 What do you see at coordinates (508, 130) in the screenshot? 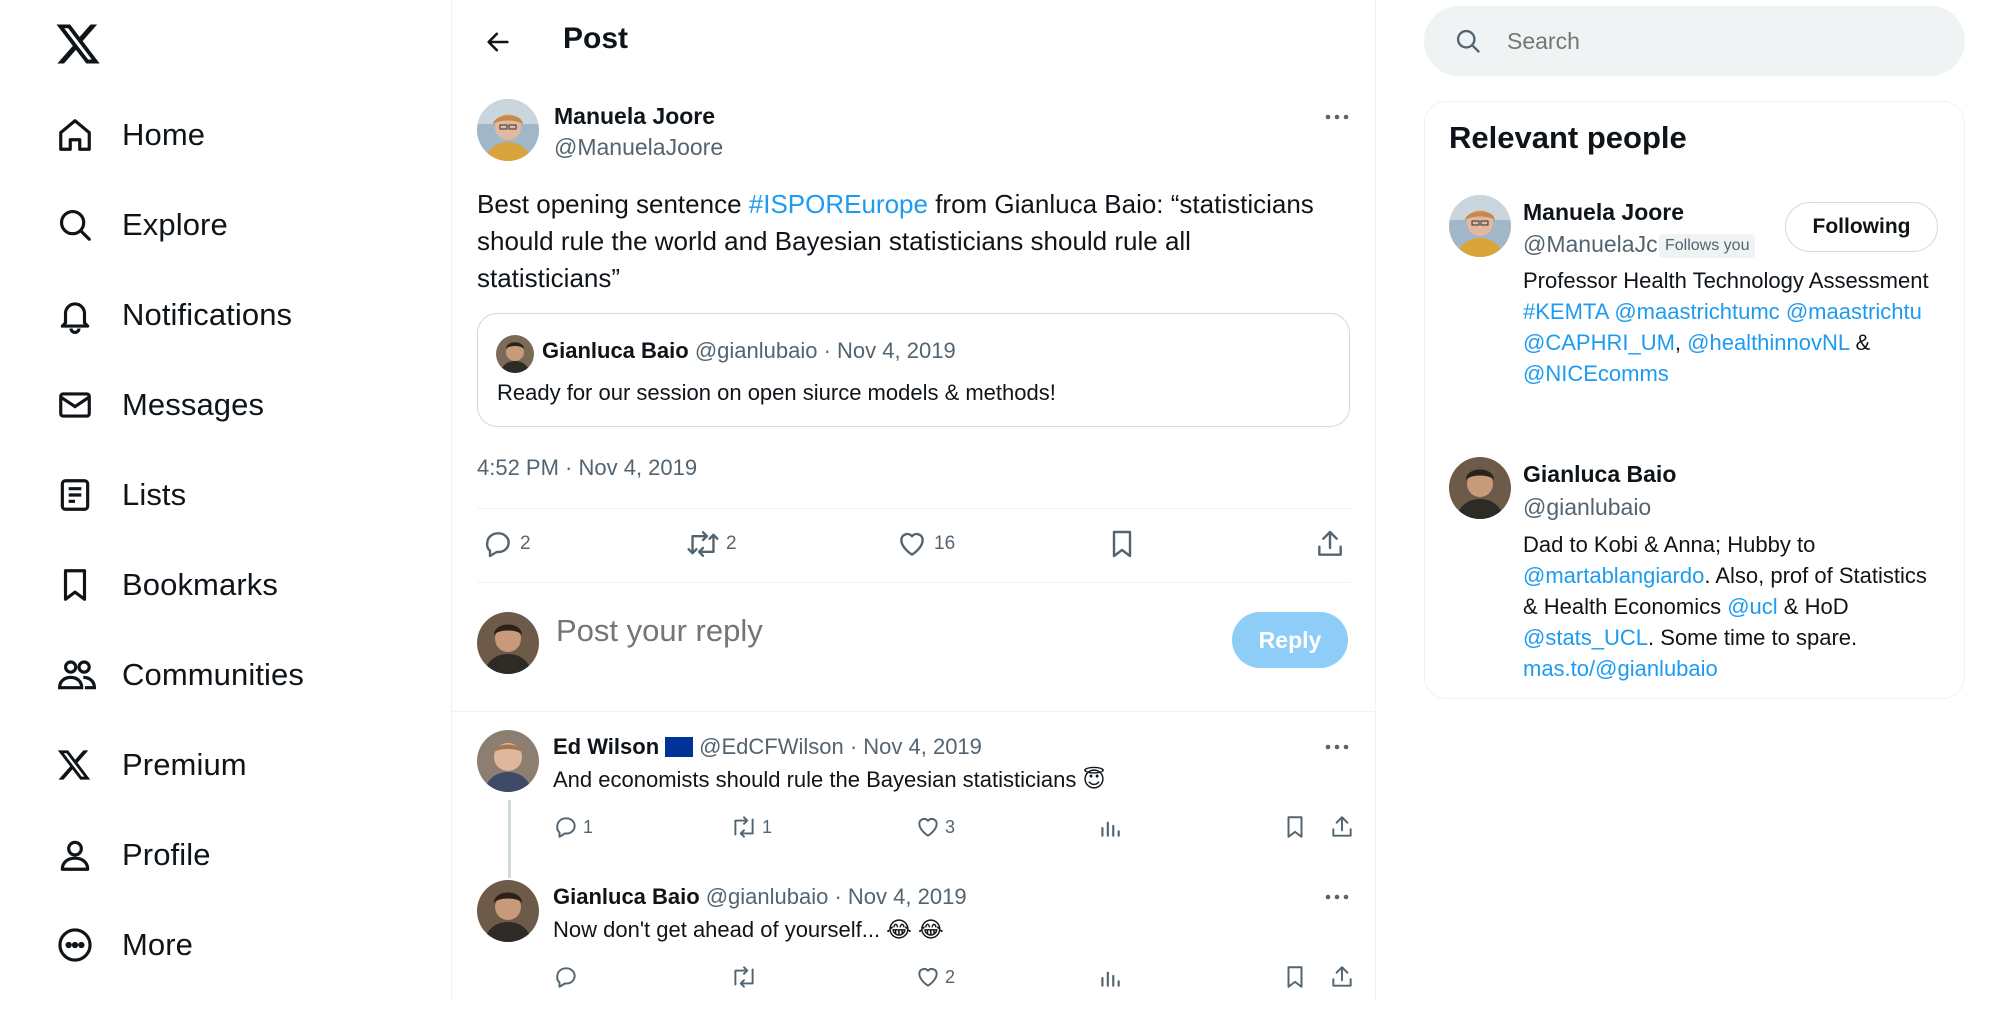
I see `author-avatar` at bounding box center [508, 130].